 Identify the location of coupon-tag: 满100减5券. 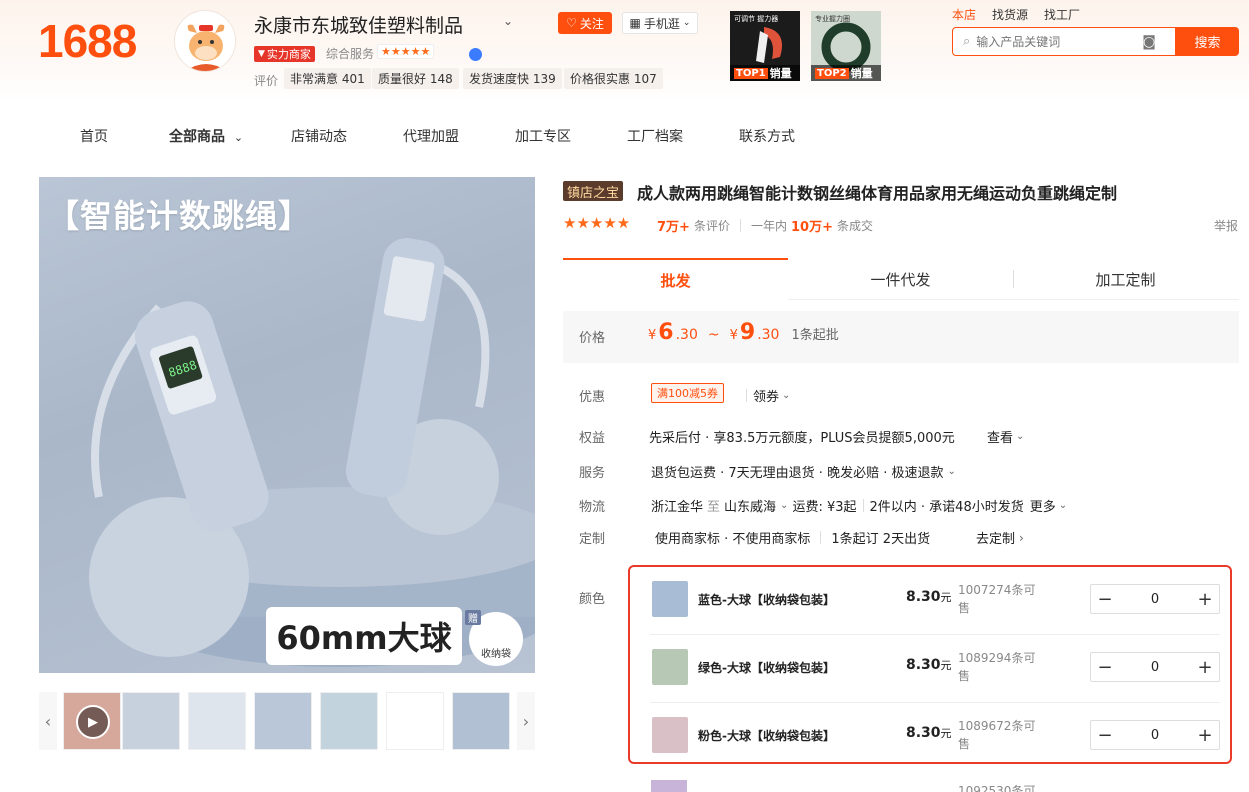
(687, 393).